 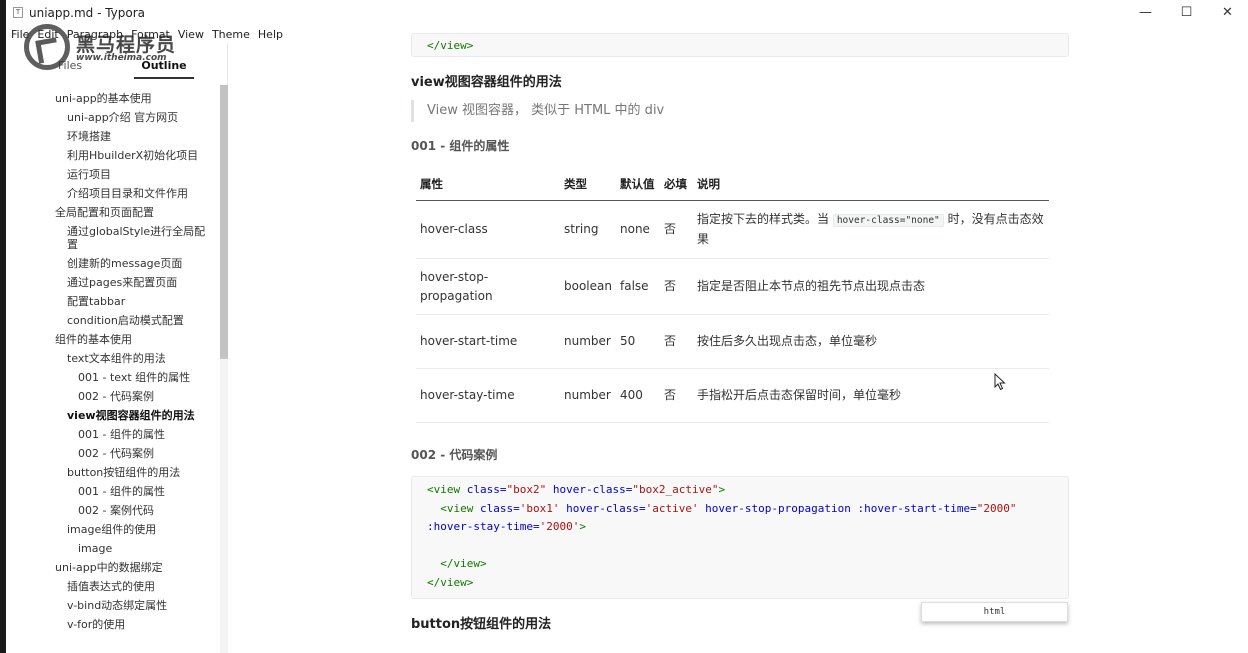 What do you see at coordinates (871, 341) in the screenshot?
I see `table-cell: 按住后多久出现点击态，单位毫秒` at bounding box center [871, 341].